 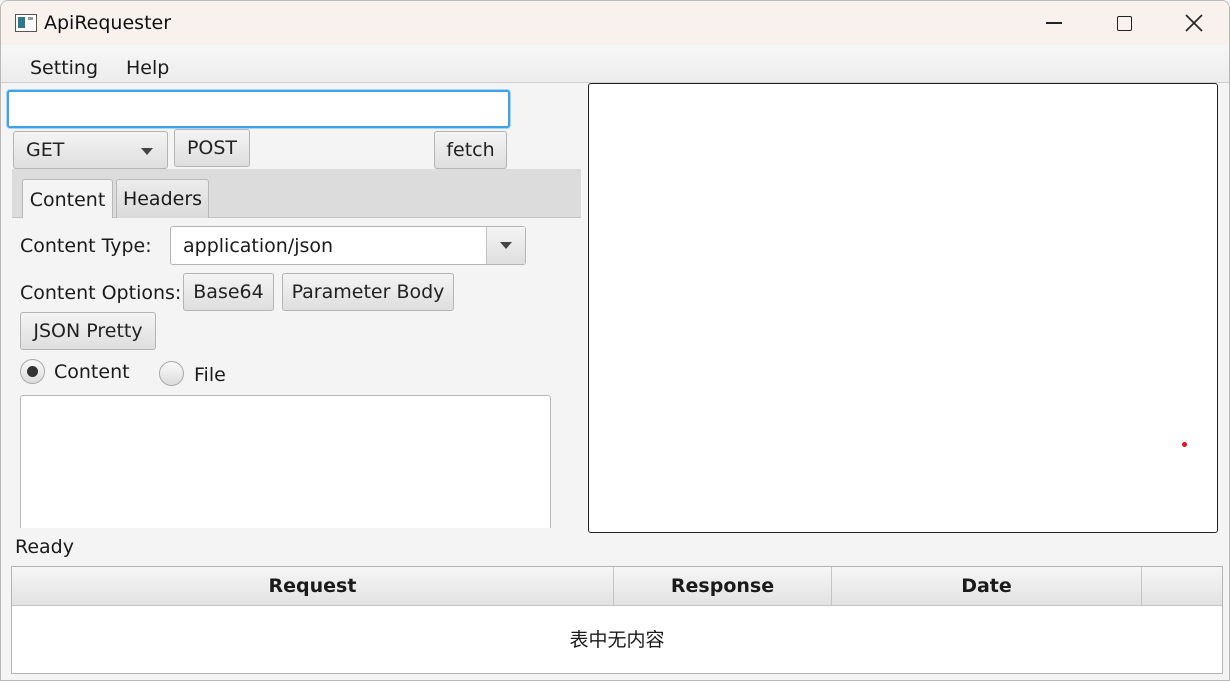 What do you see at coordinates (108, 23) in the screenshot?
I see `window-title: ApiRequester` at bounding box center [108, 23].